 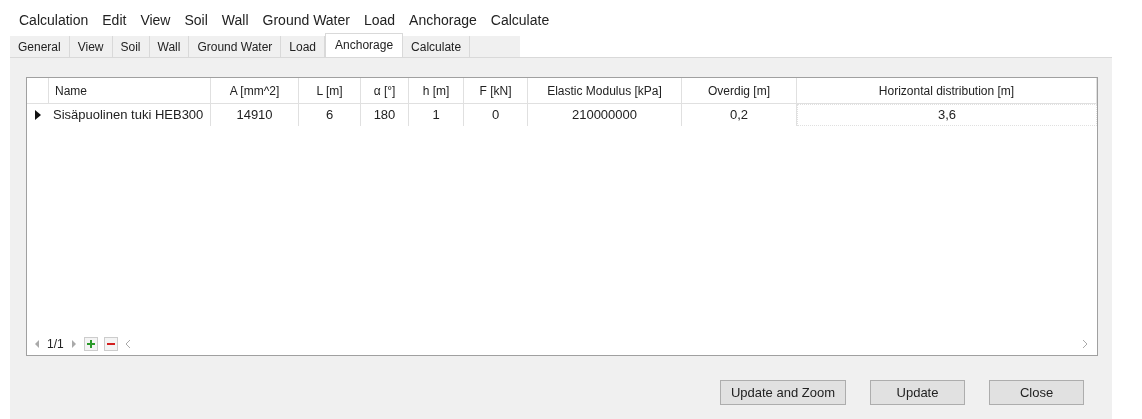 I want to click on column-header: Horizontal distribution [m], so click(x=946, y=90).